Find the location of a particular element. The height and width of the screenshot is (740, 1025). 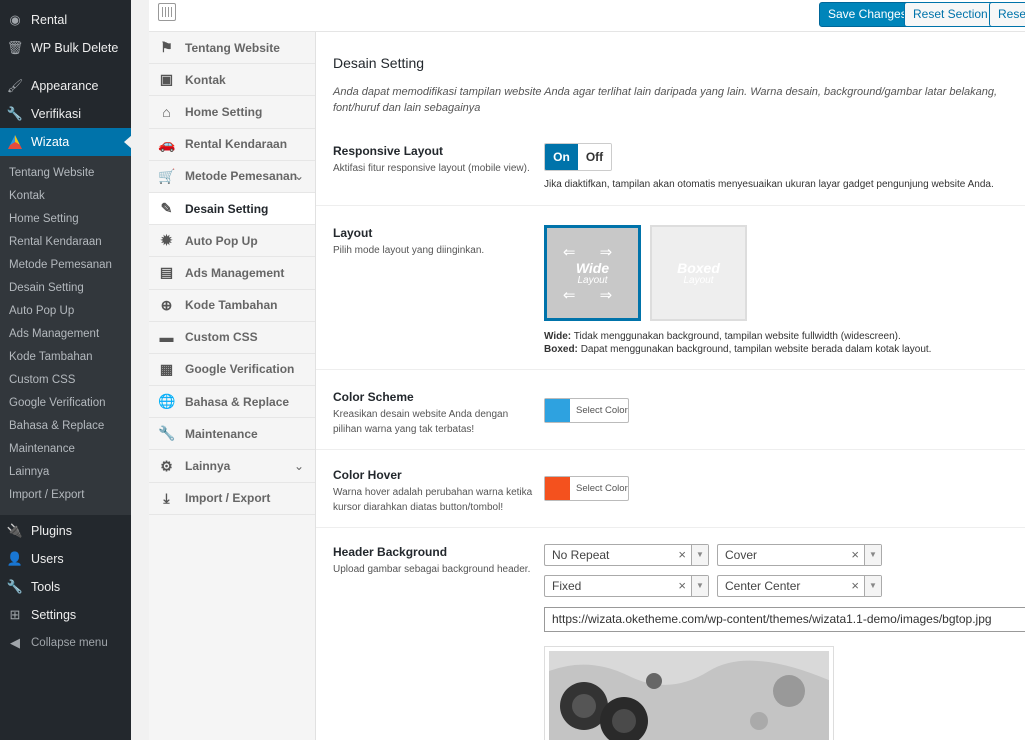

save-changes-button: Save Changes is located at coordinates (867, 14).